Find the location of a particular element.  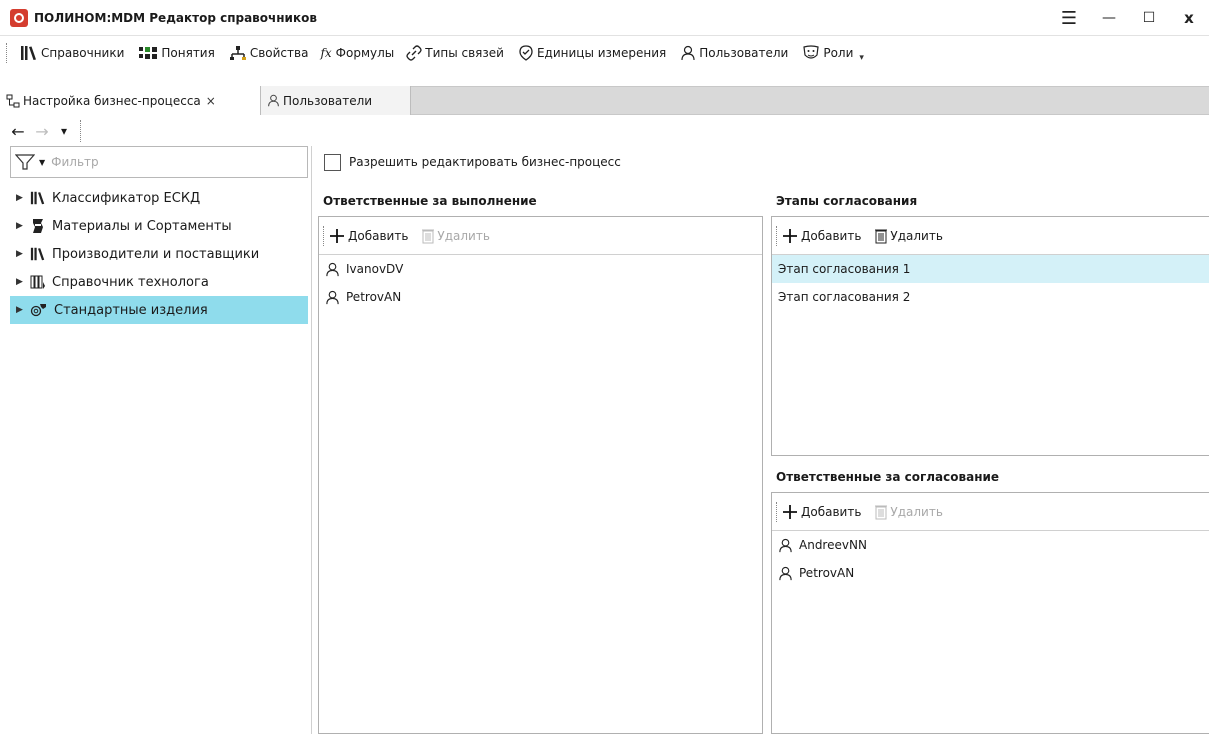

tree-item-standard-parts: ▶ Стандартные изделия is located at coordinates (159, 310).